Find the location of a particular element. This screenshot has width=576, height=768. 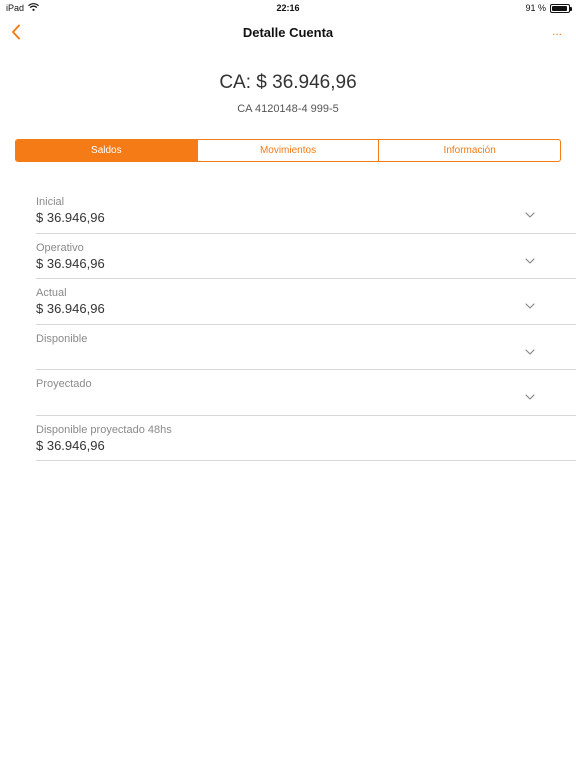

row-label: Operativo is located at coordinates (60, 247).